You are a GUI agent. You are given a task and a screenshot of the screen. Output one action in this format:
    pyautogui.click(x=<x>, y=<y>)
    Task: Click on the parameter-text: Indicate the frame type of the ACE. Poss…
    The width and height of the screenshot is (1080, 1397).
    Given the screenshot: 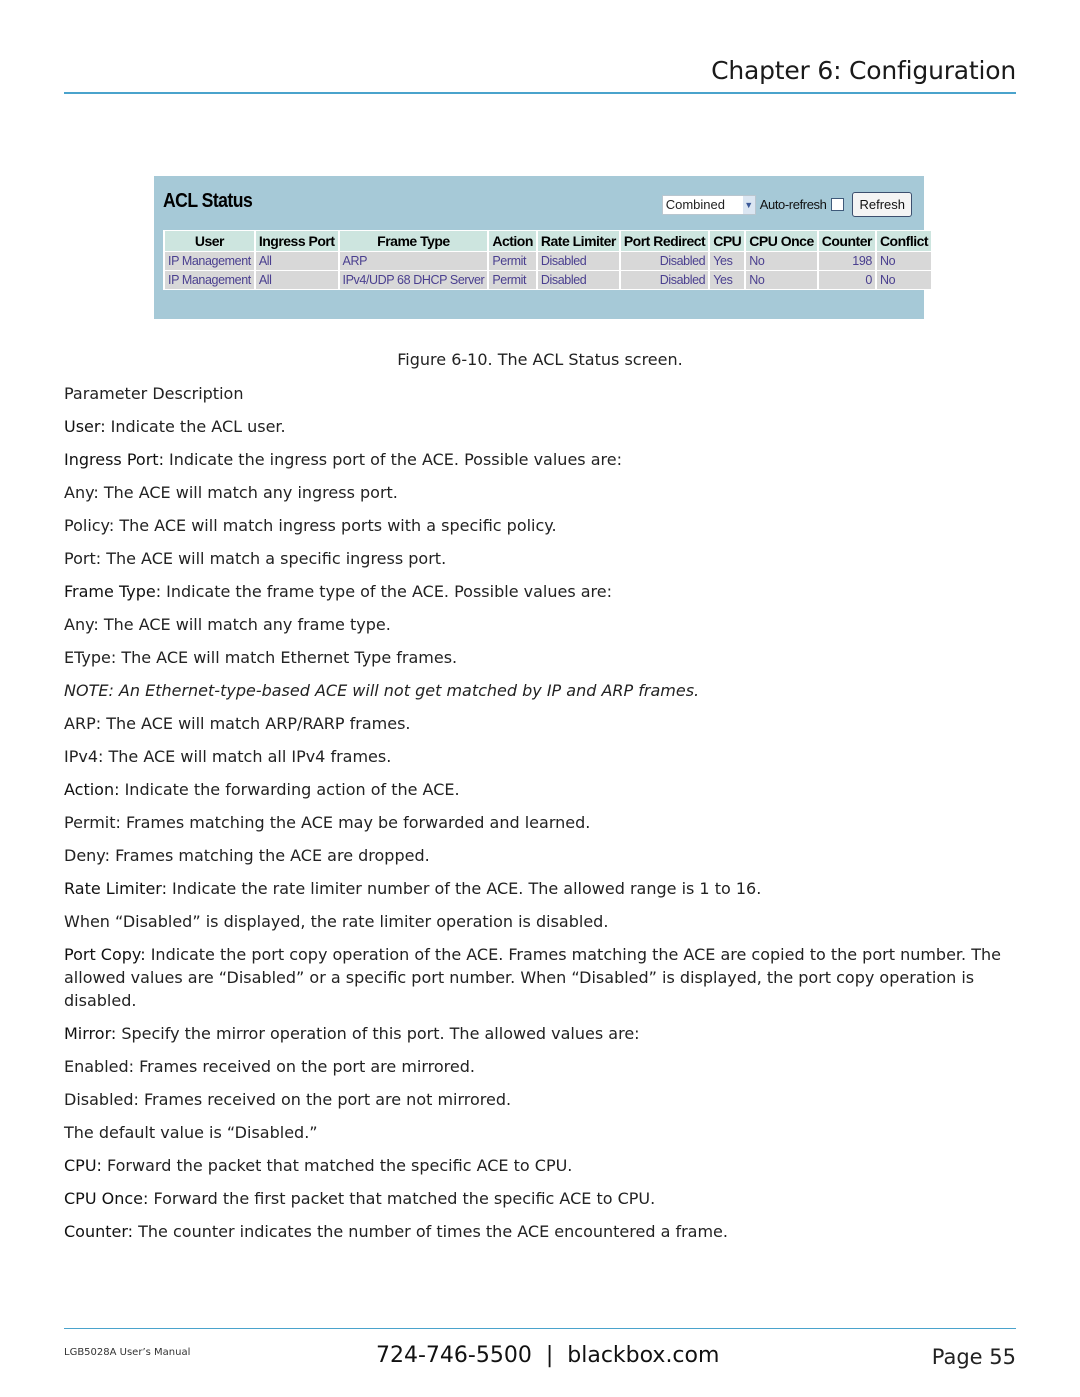 What is the action you would take?
    pyautogui.click(x=387, y=591)
    